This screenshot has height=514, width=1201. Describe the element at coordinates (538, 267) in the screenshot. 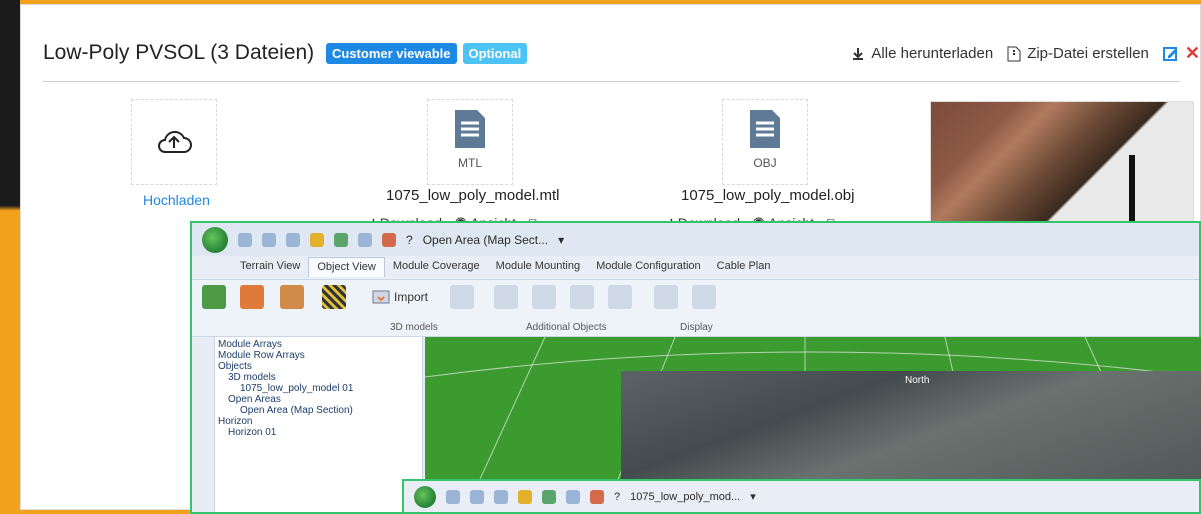

I see `tab-module-mounting: Module Mounting` at that location.